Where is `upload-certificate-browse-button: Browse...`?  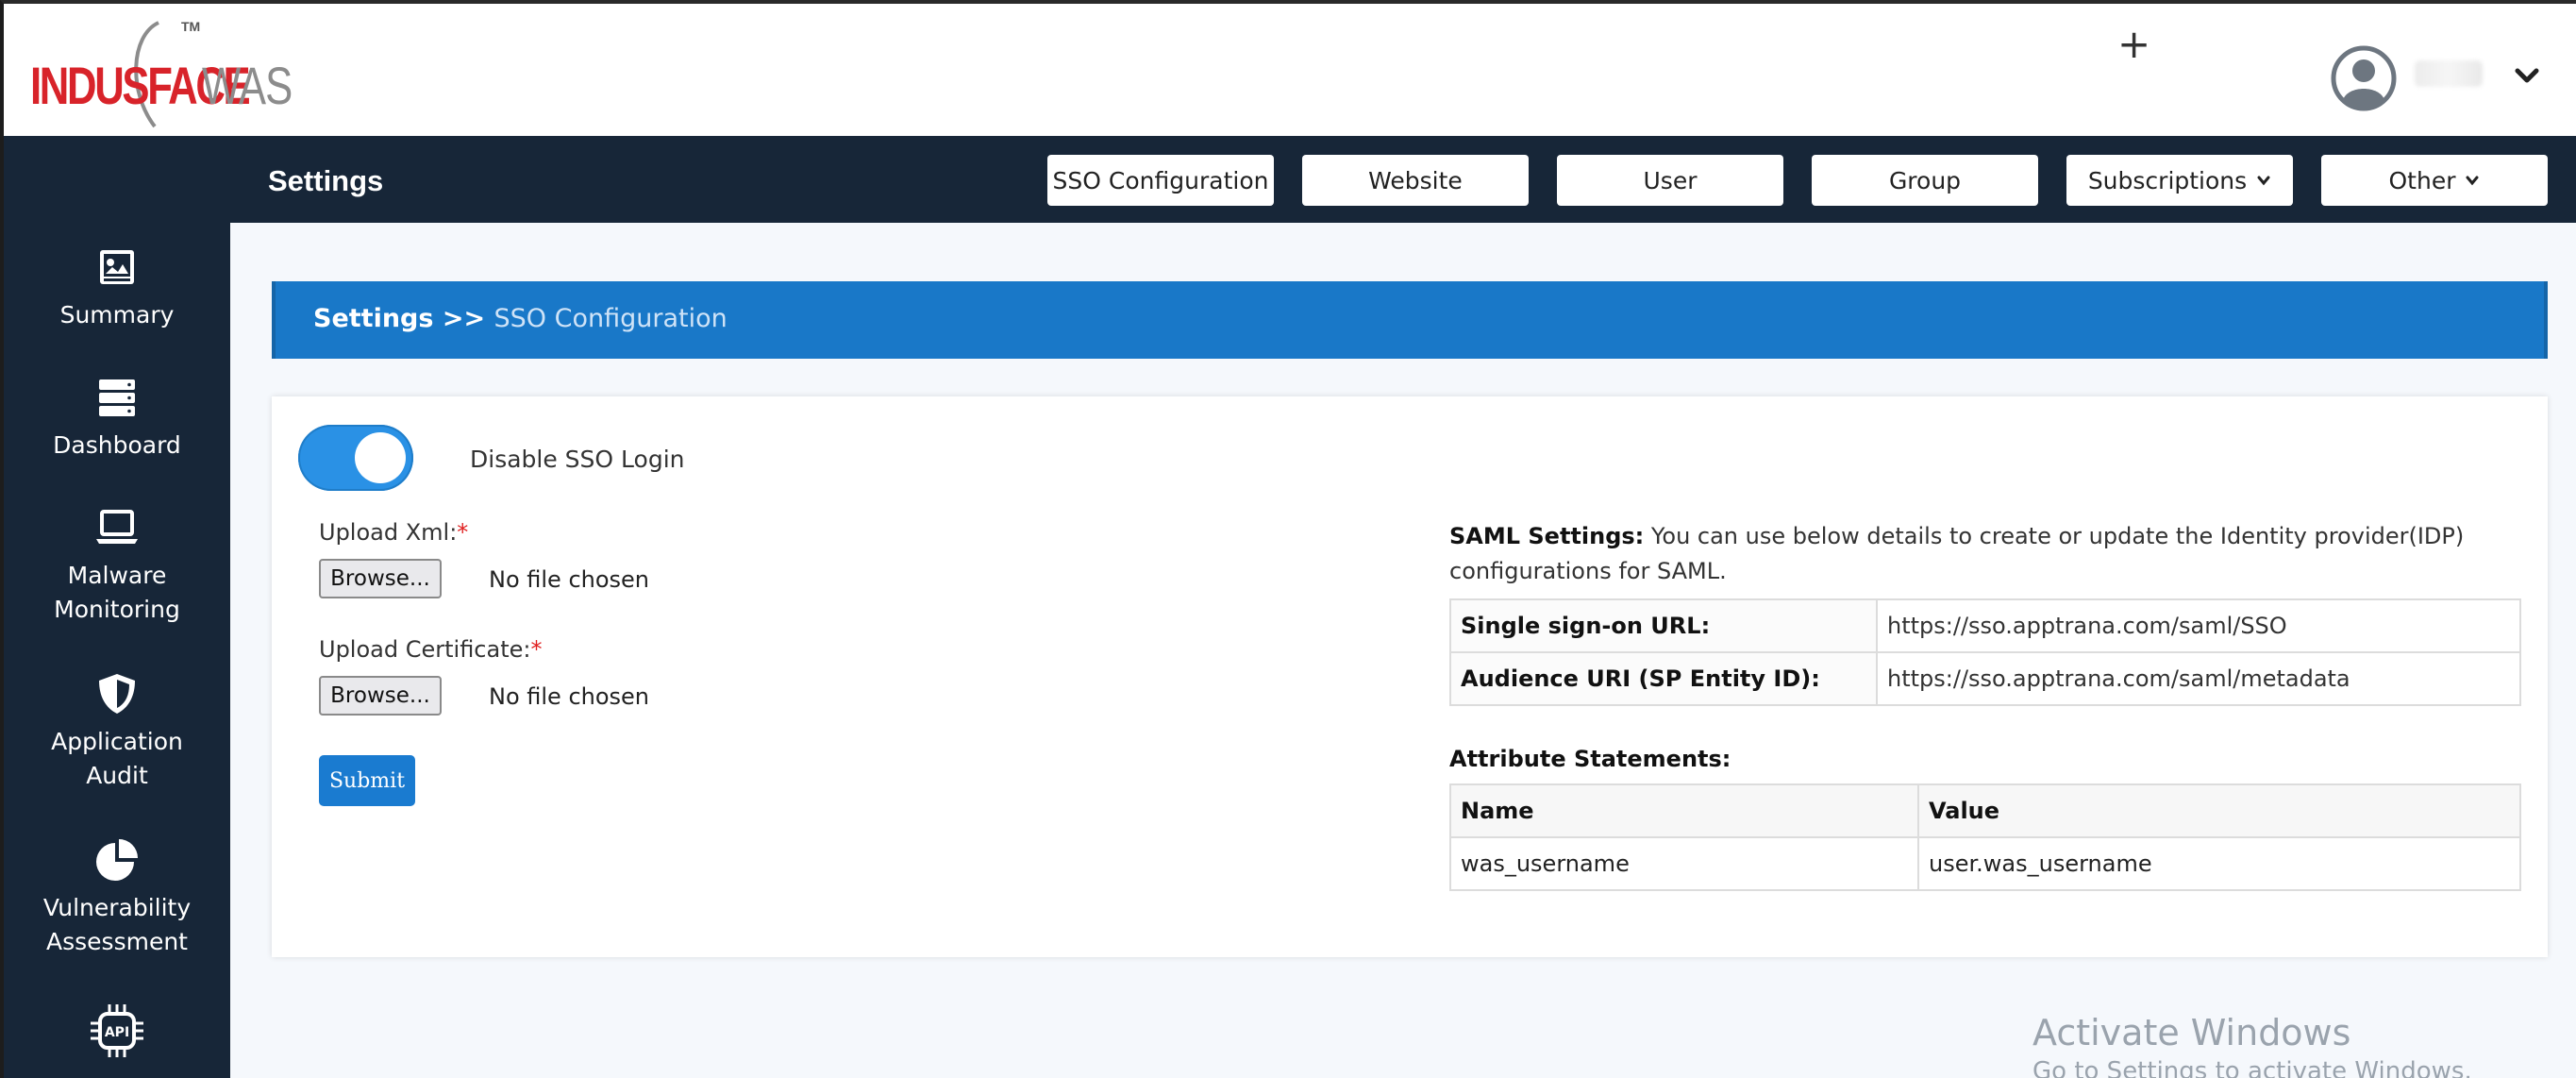 upload-certificate-browse-button: Browse... is located at coordinates (380, 696).